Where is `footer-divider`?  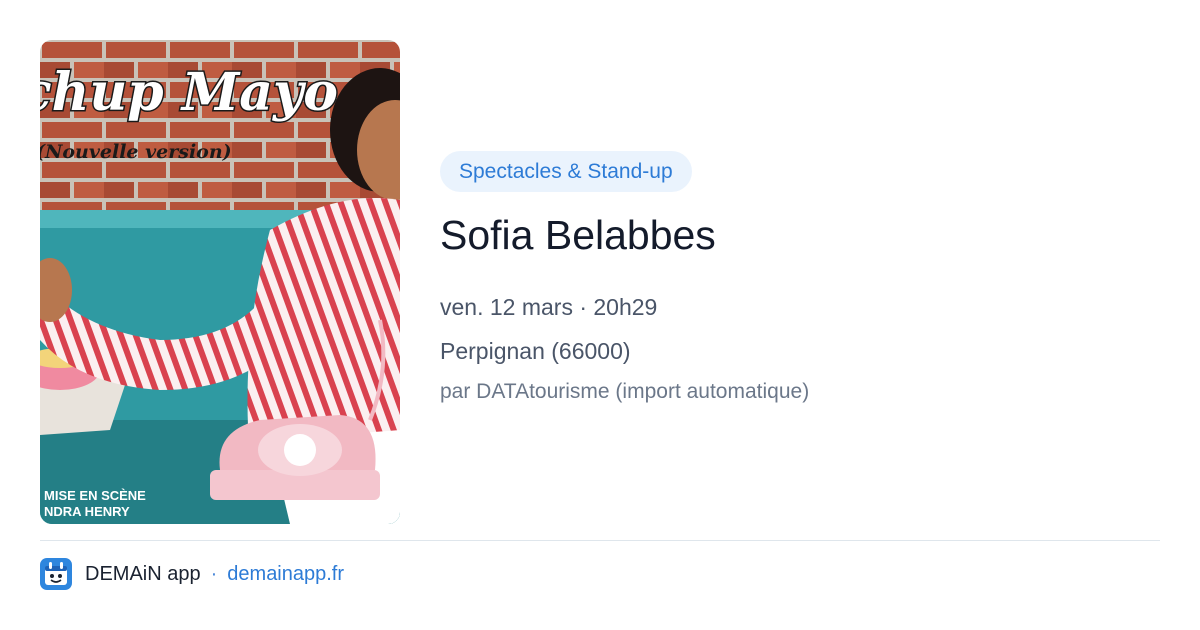 footer-divider is located at coordinates (600, 540).